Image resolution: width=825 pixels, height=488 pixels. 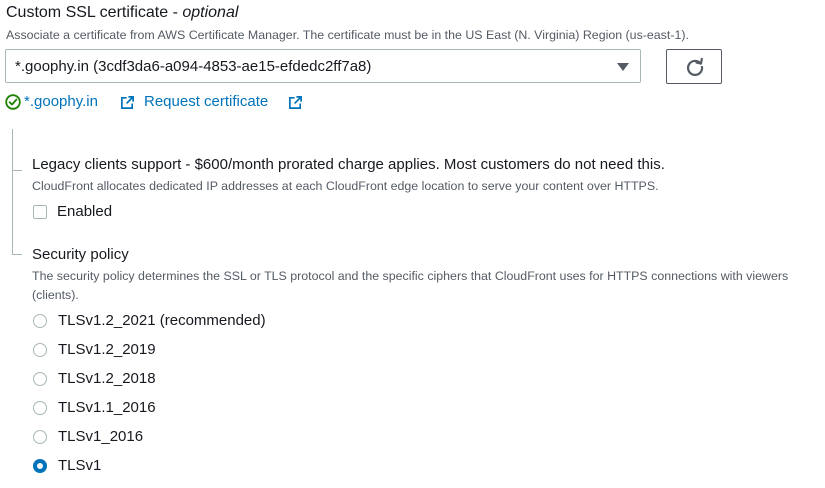 What do you see at coordinates (210, 12) in the screenshot?
I see `ssl-title-optional: optional` at bounding box center [210, 12].